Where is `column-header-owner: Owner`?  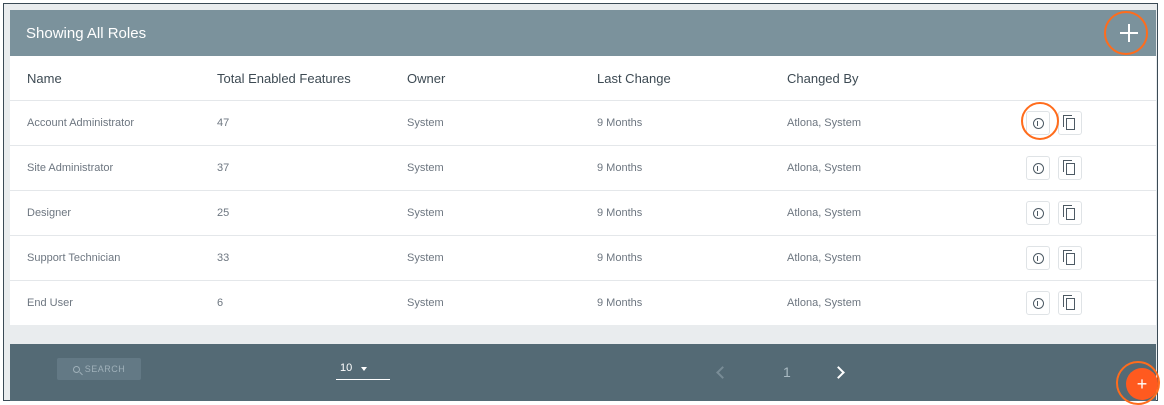
column-header-owner: Owner is located at coordinates (426, 78).